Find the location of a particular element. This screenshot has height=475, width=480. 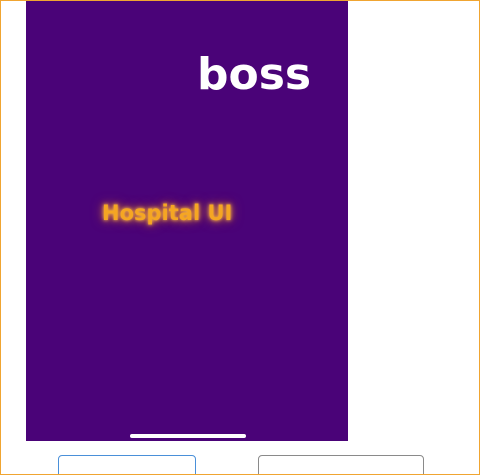

home-indicator is located at coordinates (188, 436).